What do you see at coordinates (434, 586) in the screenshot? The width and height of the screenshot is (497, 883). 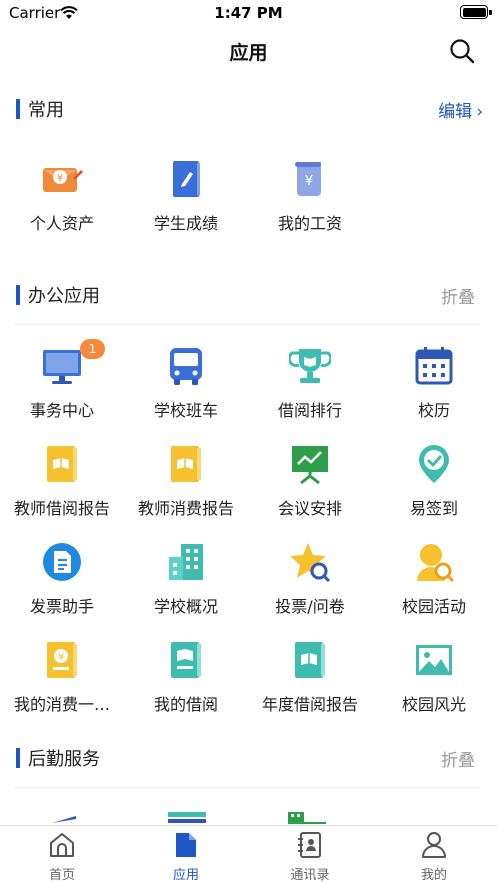 I see `app-item-activity: 校园活动` at bounding box center [434, 586].